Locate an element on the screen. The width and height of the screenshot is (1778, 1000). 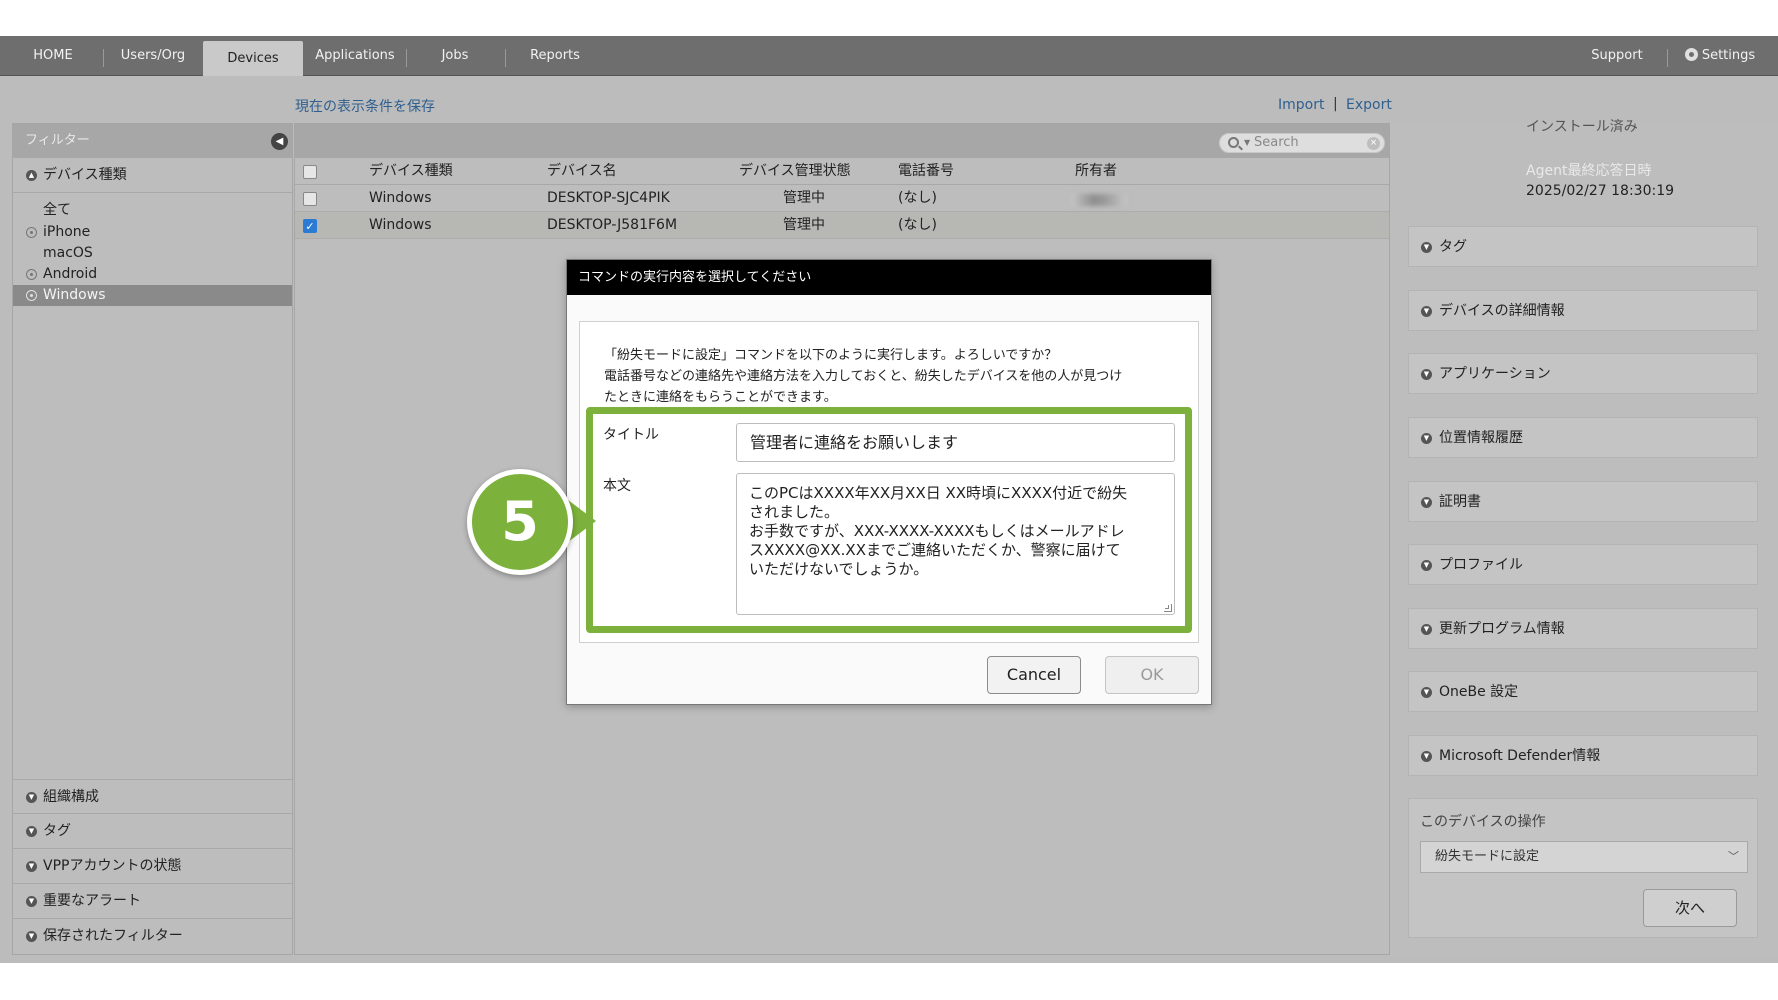
nav-reports: Reports is located at coordinates (555, 56).